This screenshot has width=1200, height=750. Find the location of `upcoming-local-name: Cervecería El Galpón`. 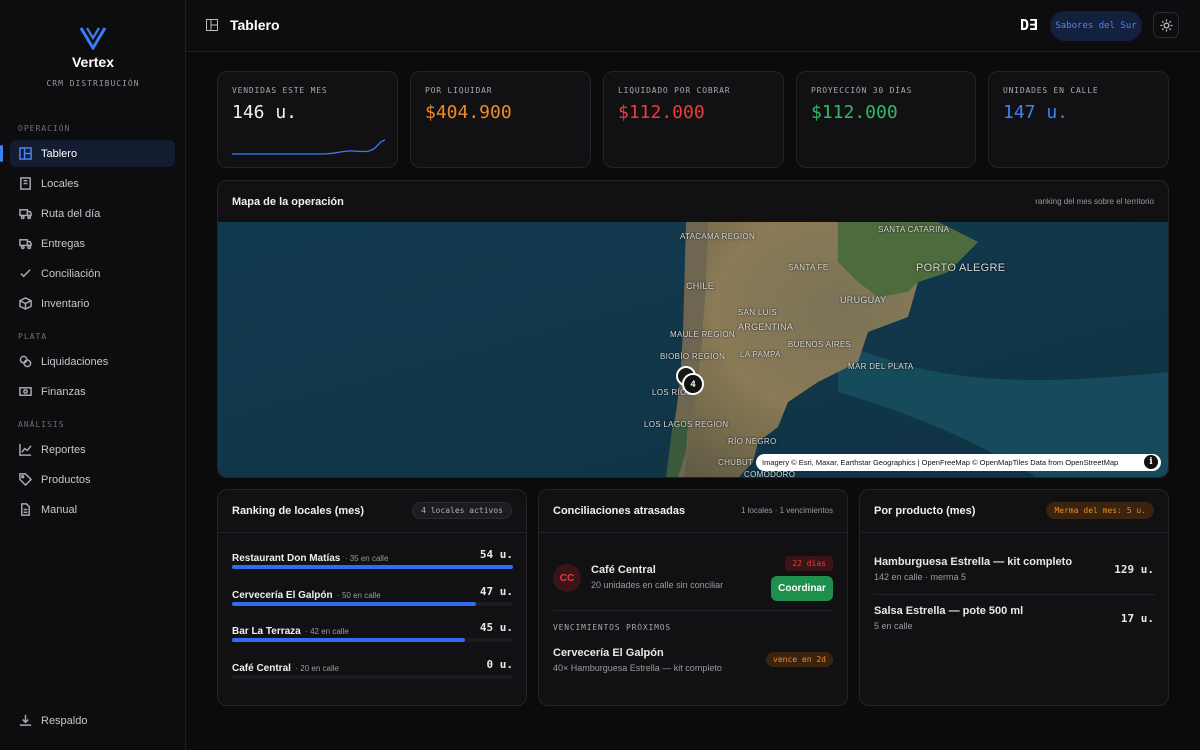

upcoming-local-name: Cervecería El Galpón is located at coordinates (608, 653).